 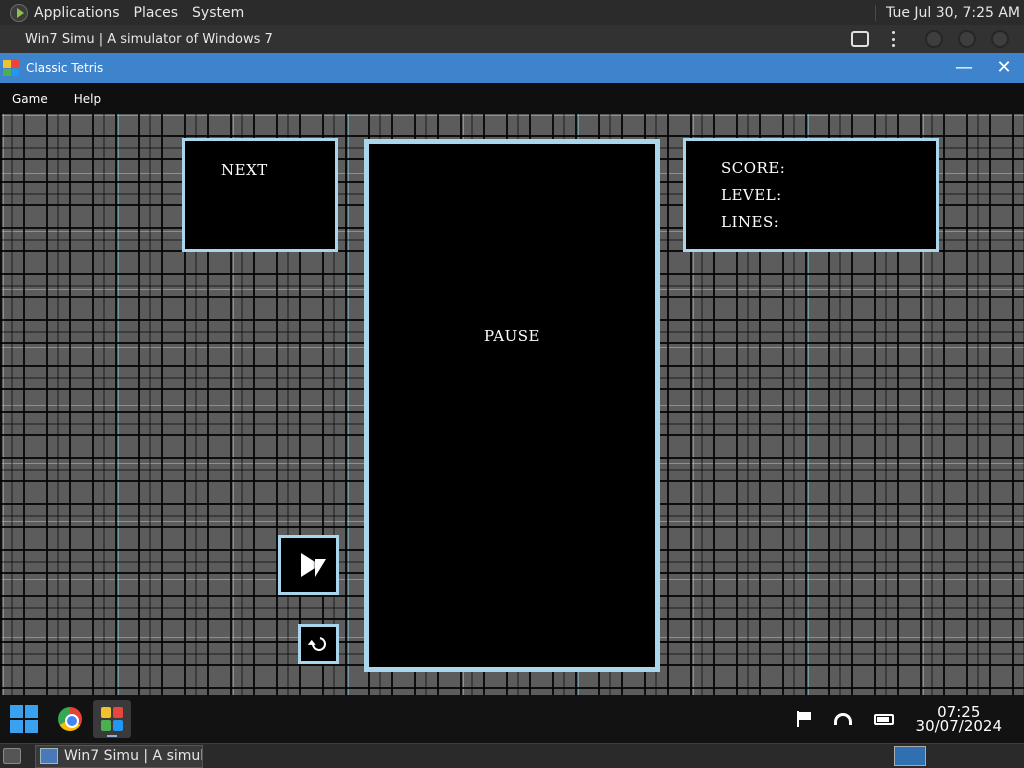 I want to click on action-center-flag-icon, so click(x=804, y=719).